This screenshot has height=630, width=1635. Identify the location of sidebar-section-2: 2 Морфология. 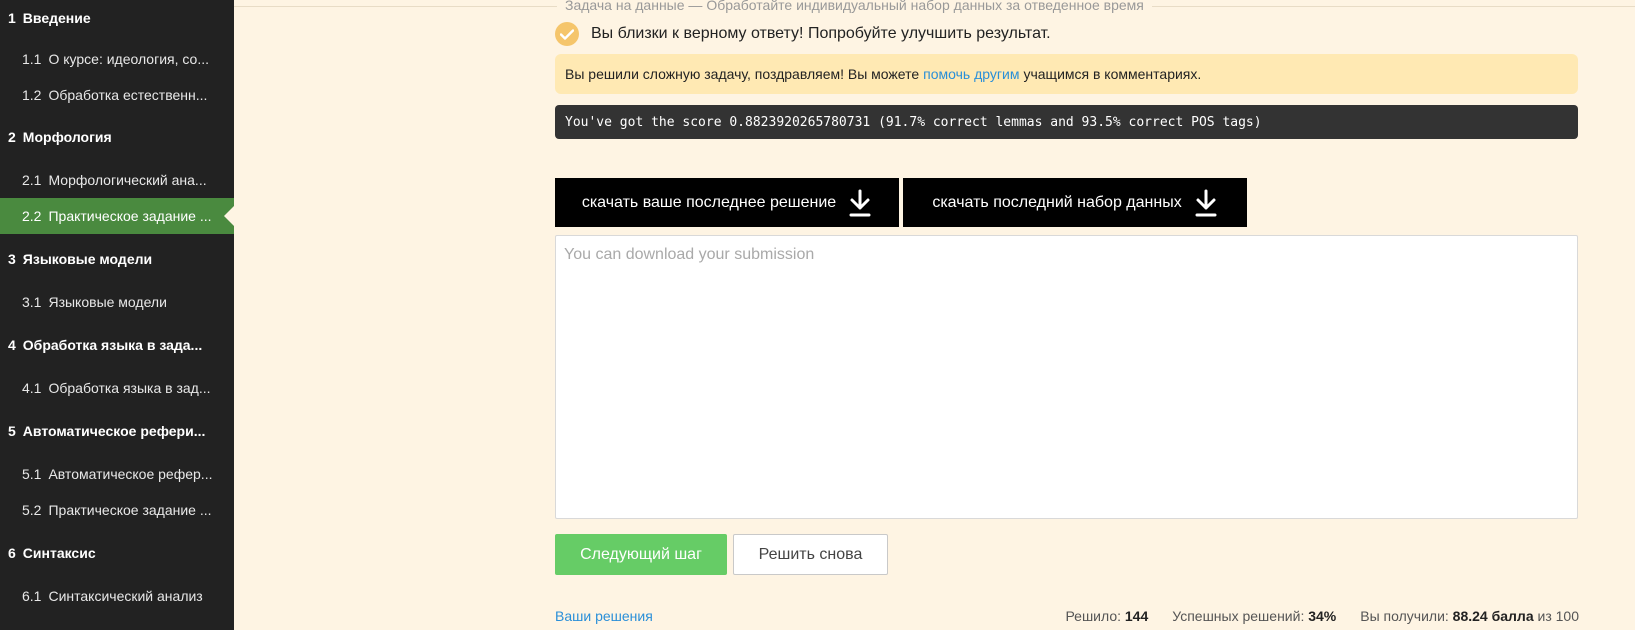
(117, 137).